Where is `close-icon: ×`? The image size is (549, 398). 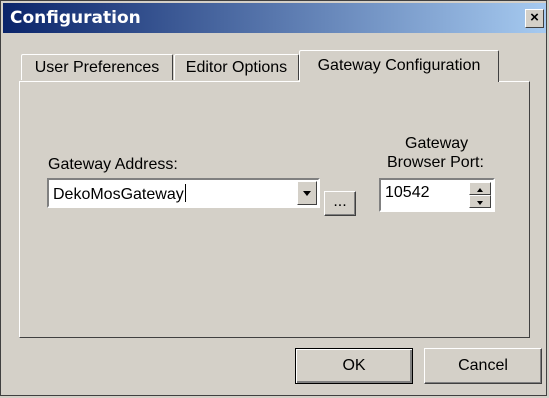
close-icon: × is located at coordinates (534, 17).